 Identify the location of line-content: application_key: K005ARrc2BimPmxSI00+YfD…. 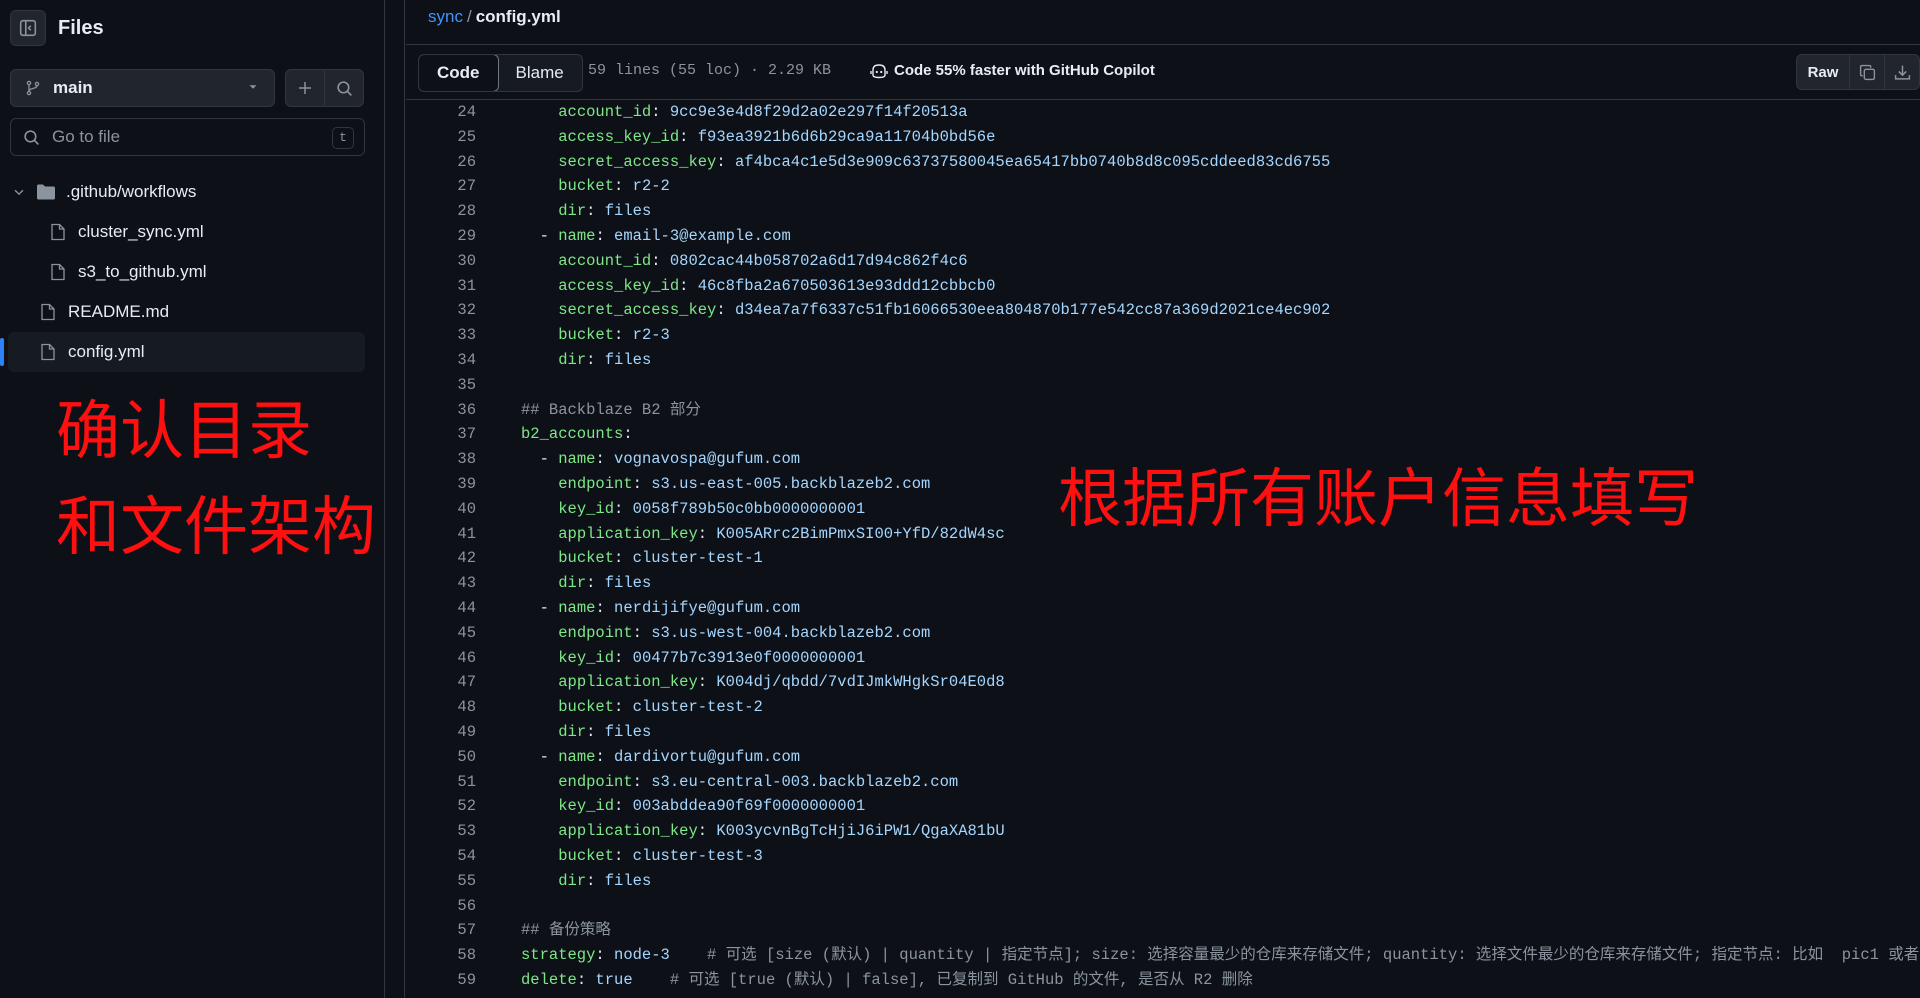
(763, 534).